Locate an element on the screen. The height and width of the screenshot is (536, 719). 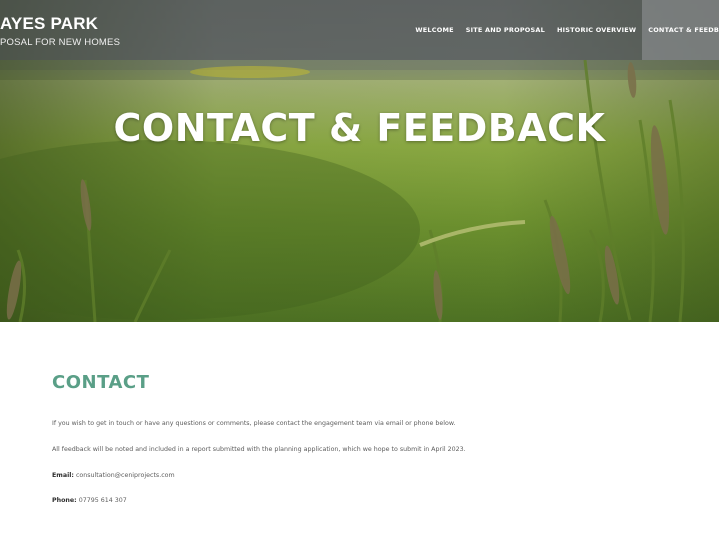
contact-section: CONTACT is located at coordinates (362, 382).